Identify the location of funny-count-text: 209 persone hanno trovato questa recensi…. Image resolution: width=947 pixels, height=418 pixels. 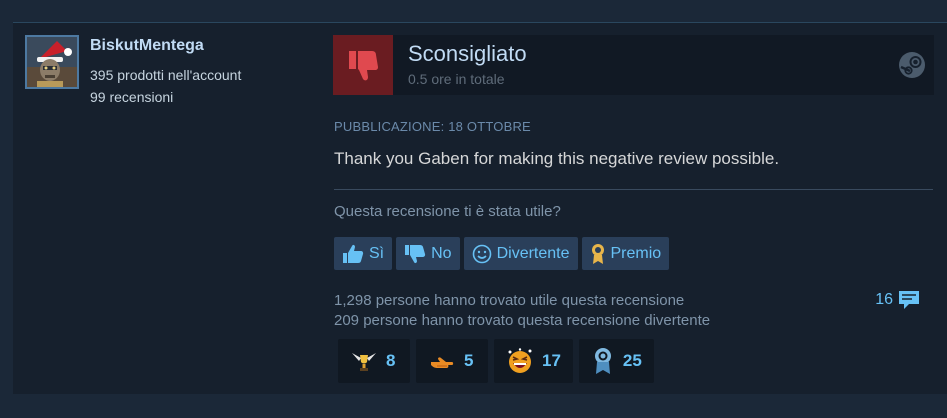
(522, 320).